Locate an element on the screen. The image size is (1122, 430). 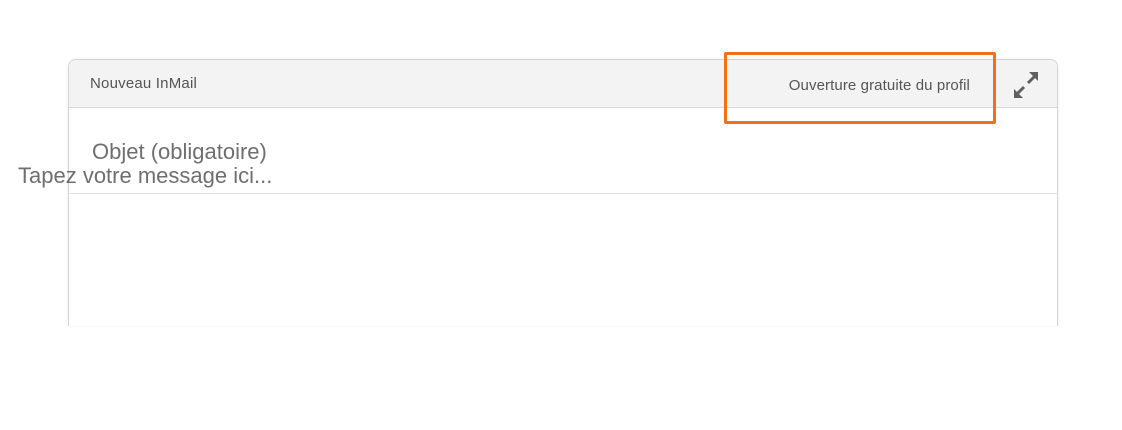
compose-title: Nouveau InMail is located at coordinates (144, 83).